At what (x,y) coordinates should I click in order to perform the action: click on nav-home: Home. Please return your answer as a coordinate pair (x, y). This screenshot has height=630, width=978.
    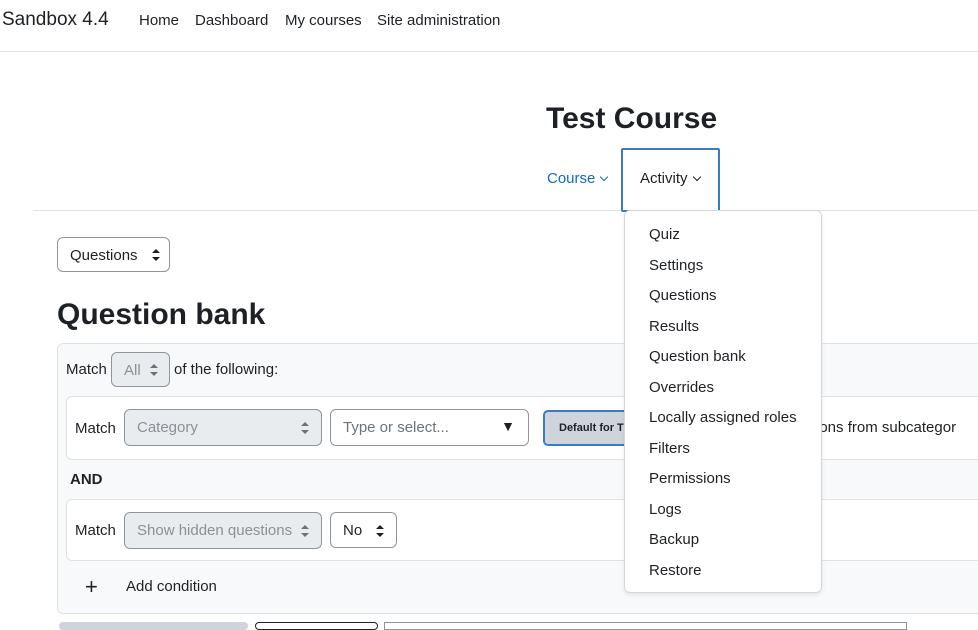
    Looking at the image, I should click on (159, 20).